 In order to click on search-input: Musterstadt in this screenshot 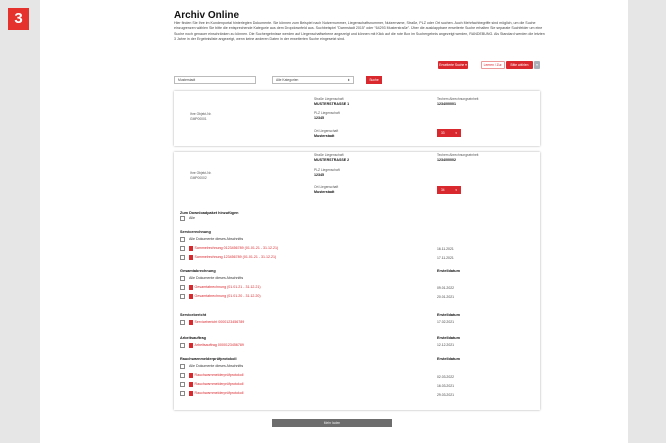, I will do `click(215, 80)`.